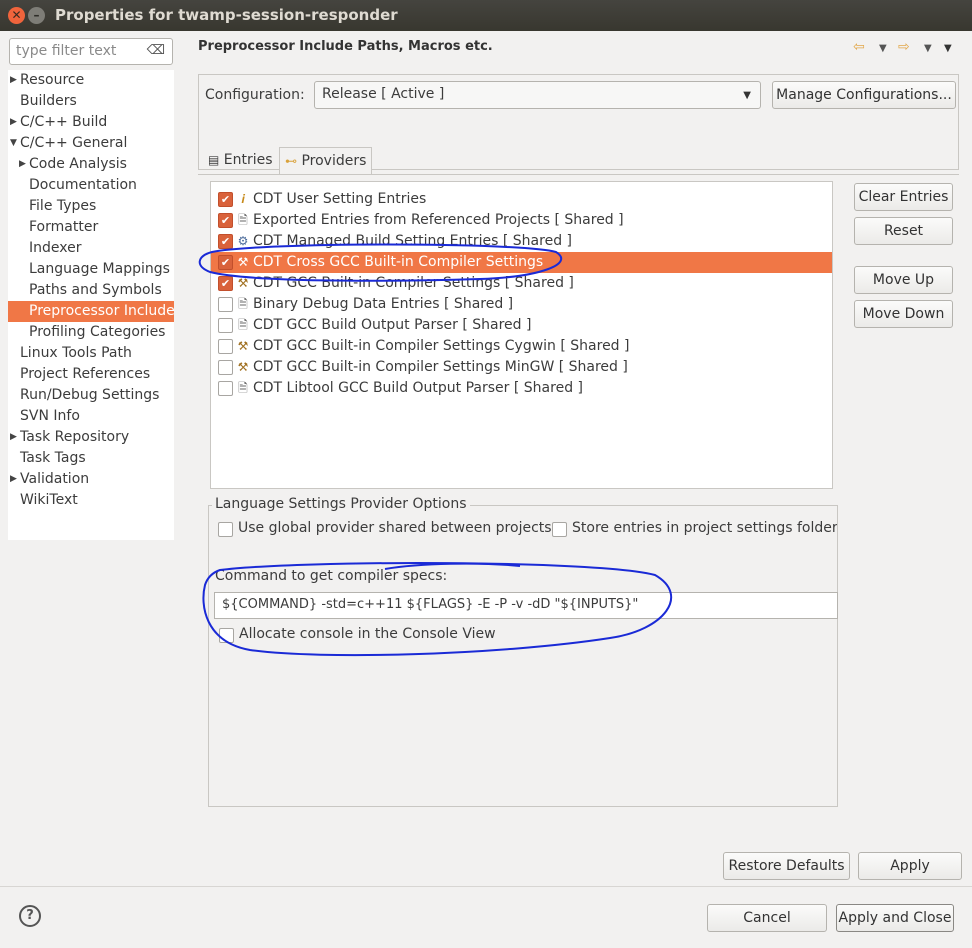 This screenshot has height=948, width=972. Describe the element at coordinates (786, 866) in the screenshot. I see `restore-defaults-button: Restore Defaults` at that location.